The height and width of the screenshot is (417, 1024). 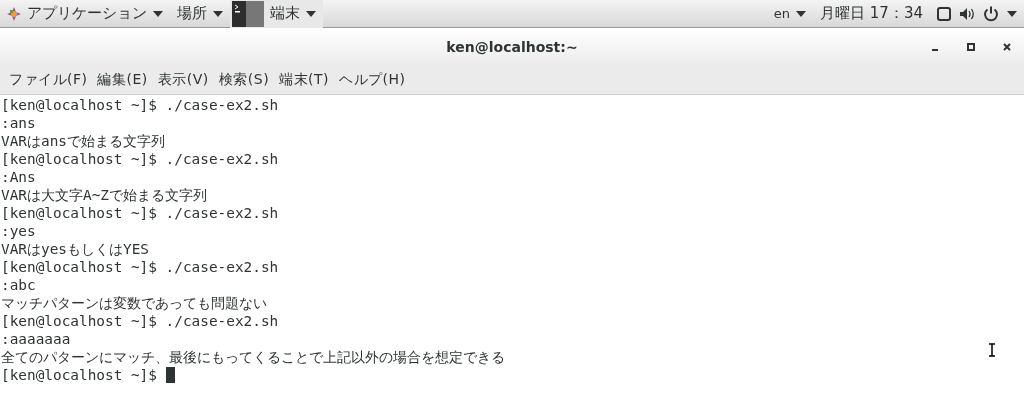 What do you see at coordinates (248, 13) in the screenshot?
I see `terminal-icon` at bounding box center [248, 13].